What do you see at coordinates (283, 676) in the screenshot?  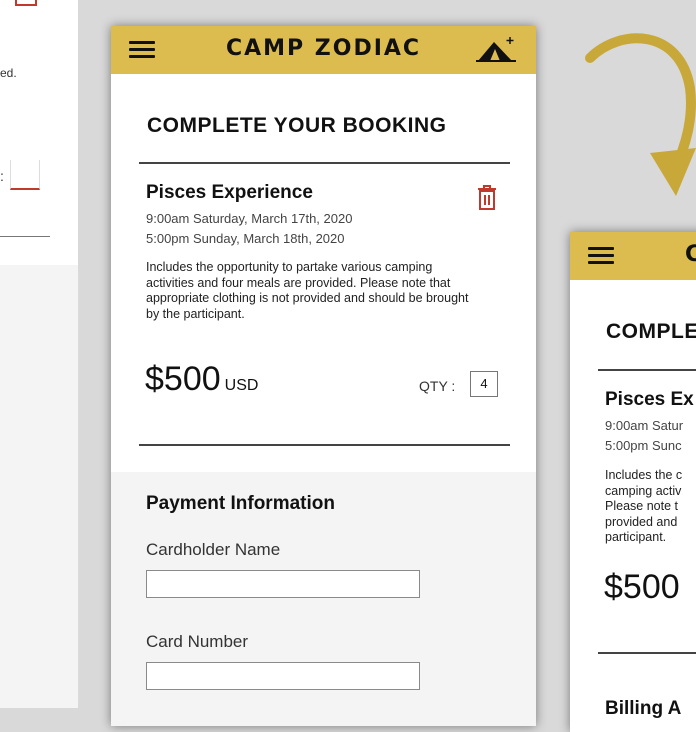 I see `card-number-input` at bounding box center [283, 676].